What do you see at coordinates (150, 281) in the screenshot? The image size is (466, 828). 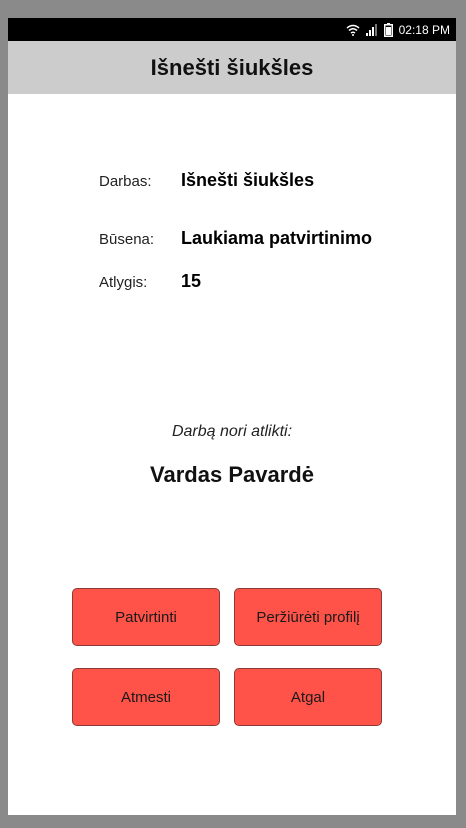 I see `reward-row: Atlygis: 15` at bounding box center [150, 281].